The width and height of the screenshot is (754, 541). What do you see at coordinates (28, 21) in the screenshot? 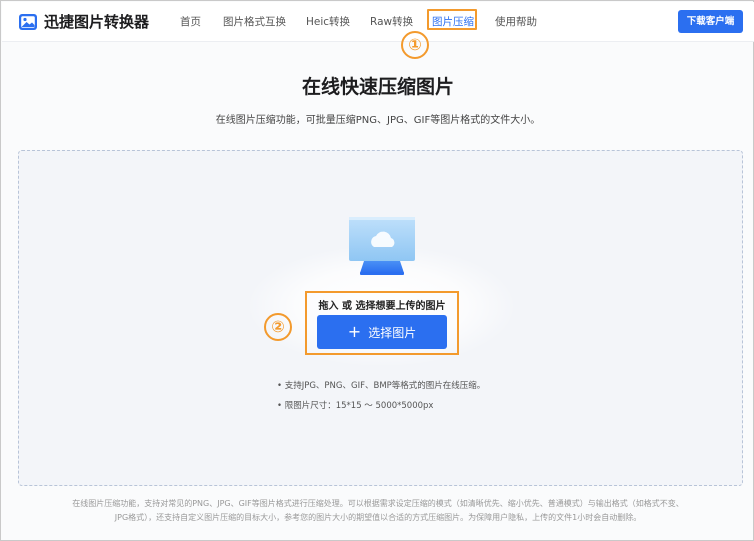
I see `logo-icon` at bounding box center [28, 21].